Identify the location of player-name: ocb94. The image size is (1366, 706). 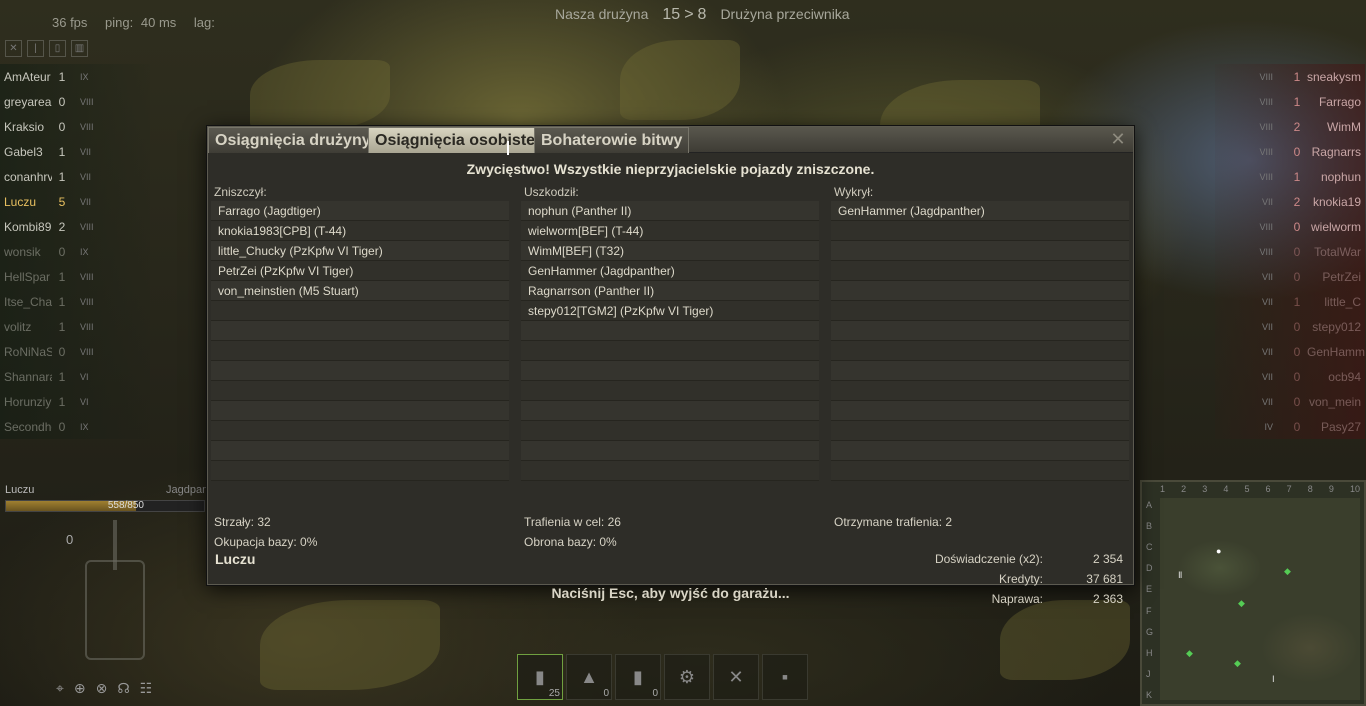
(1344, 376).